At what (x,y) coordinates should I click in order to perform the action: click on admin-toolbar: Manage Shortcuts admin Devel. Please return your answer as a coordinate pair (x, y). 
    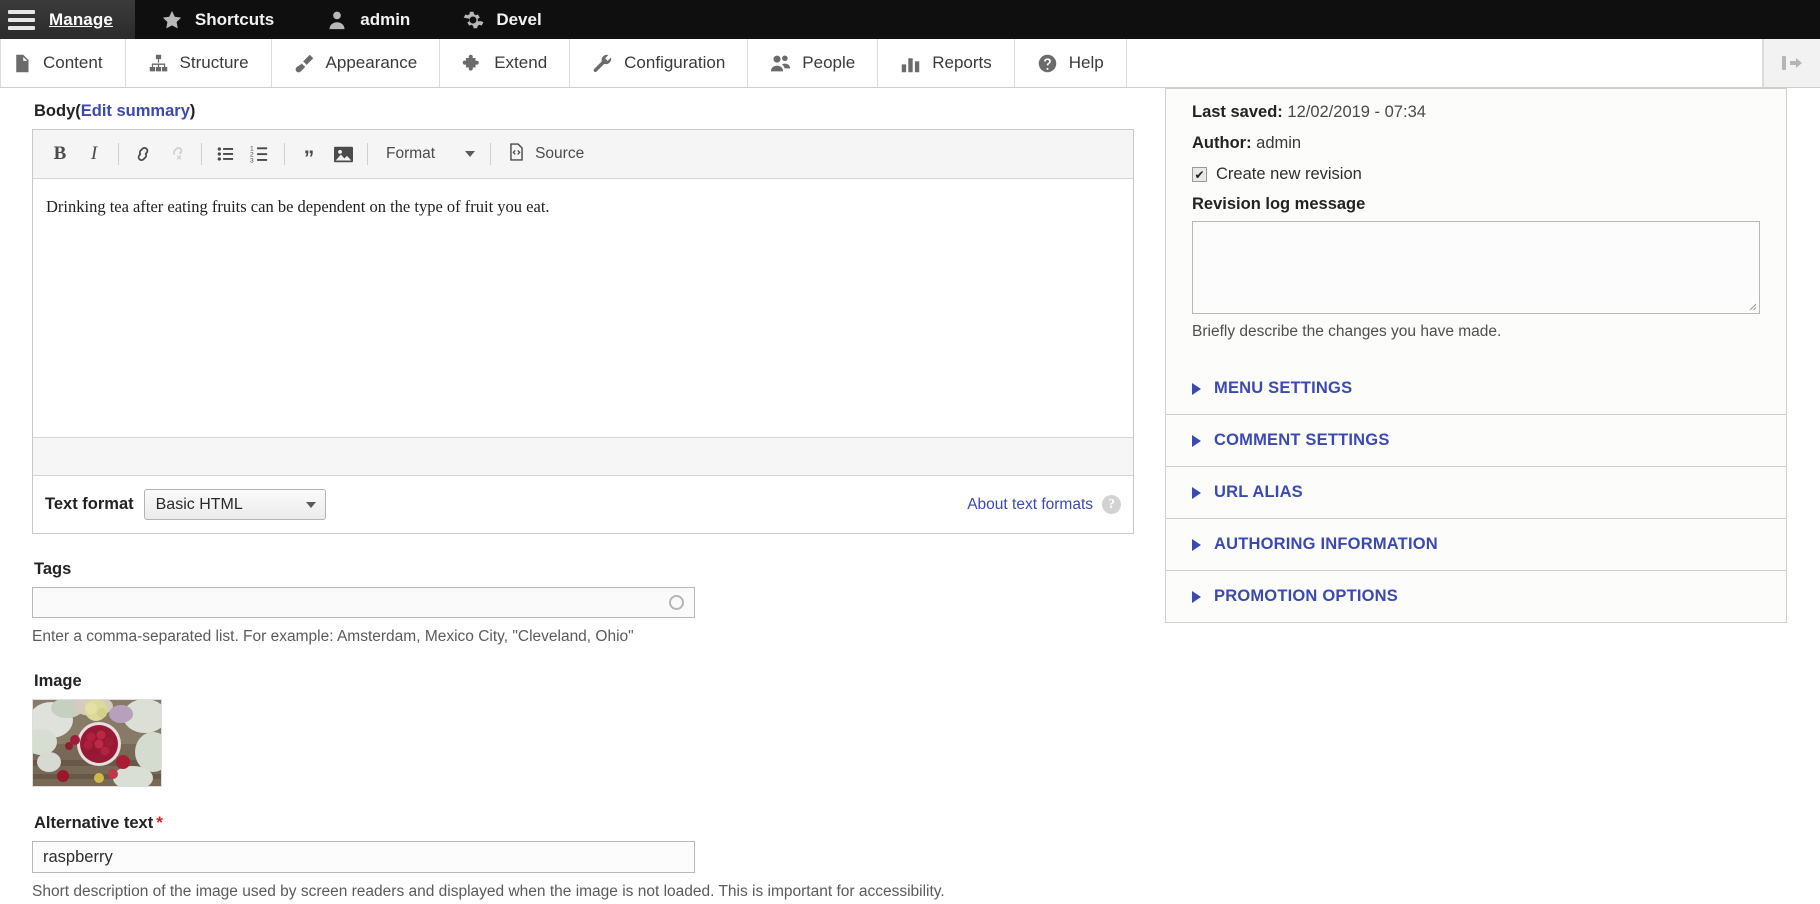
    Looking at the image, I should click on (910, 19).